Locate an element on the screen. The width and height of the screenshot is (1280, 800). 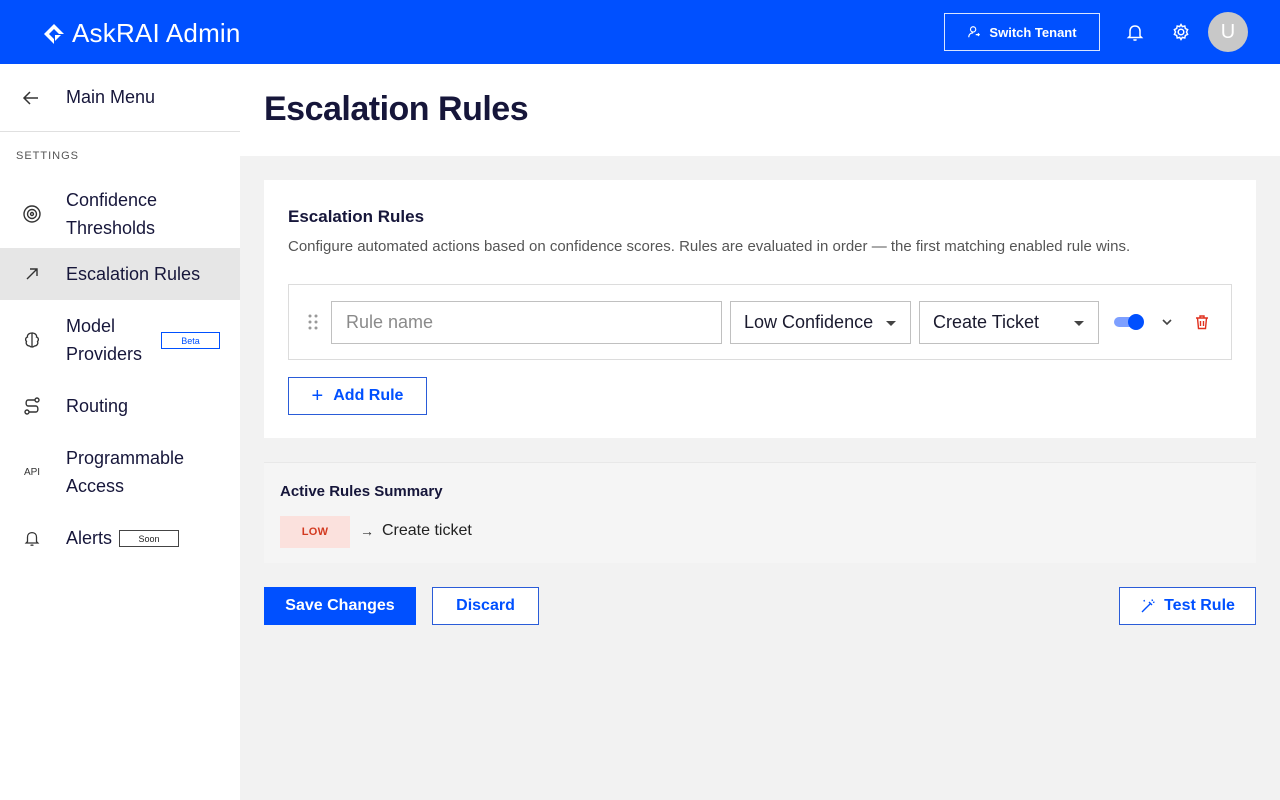
rule-name-input is located at coordinates (526, 322).